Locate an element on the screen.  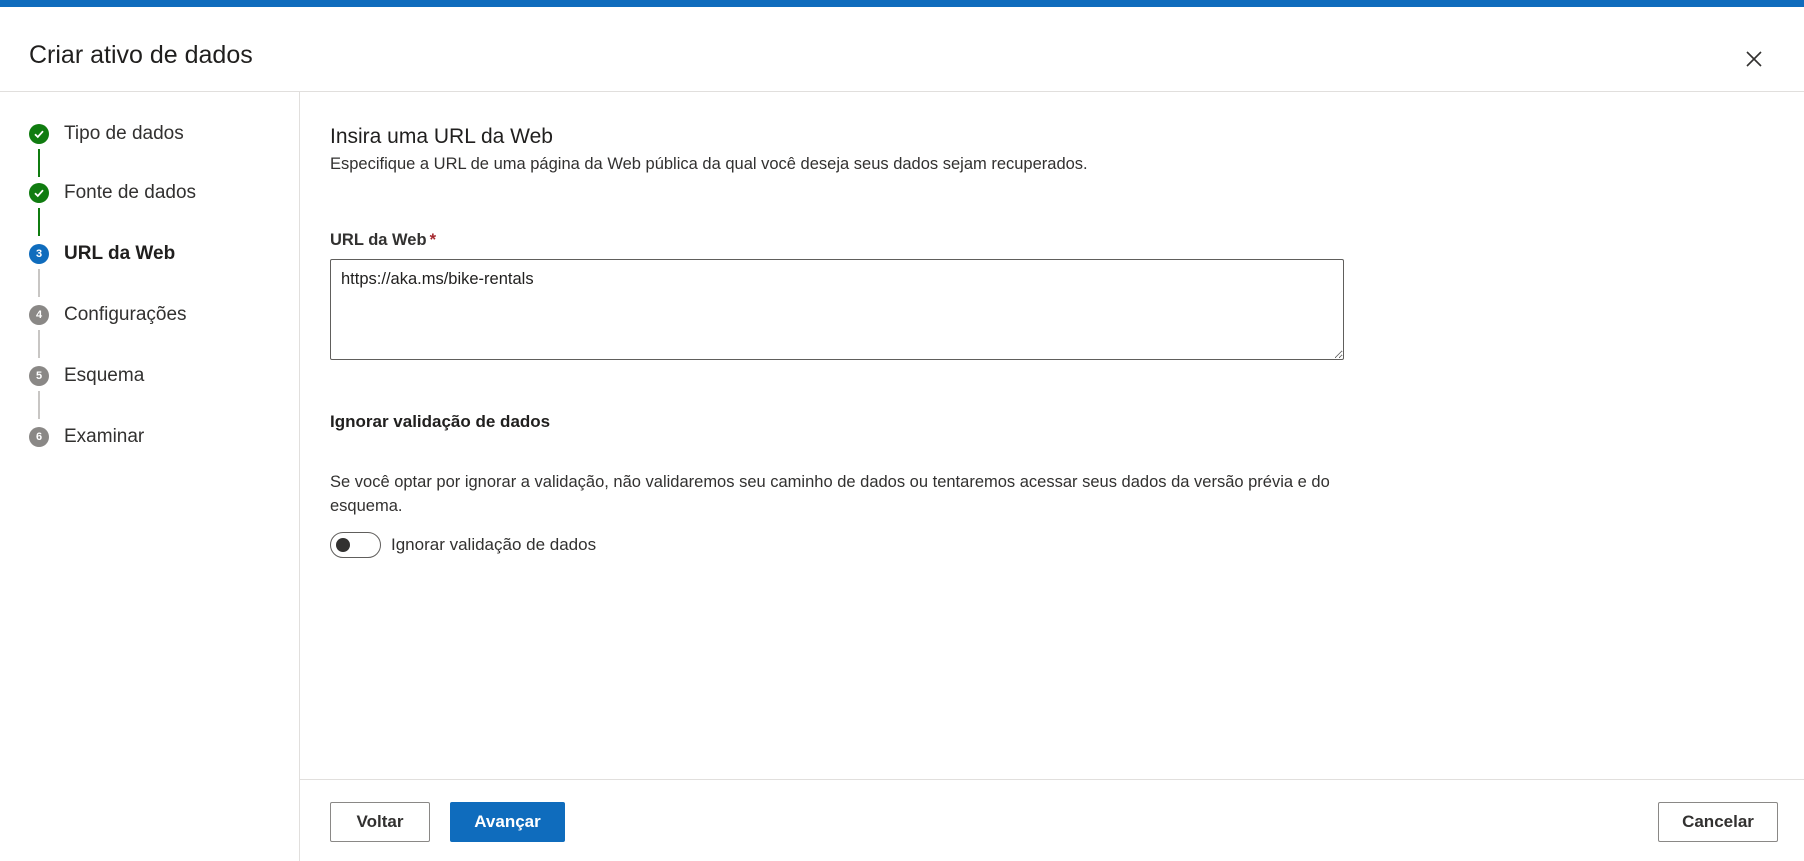
step-number-badge: 3 is located at coordinates (39, 254).